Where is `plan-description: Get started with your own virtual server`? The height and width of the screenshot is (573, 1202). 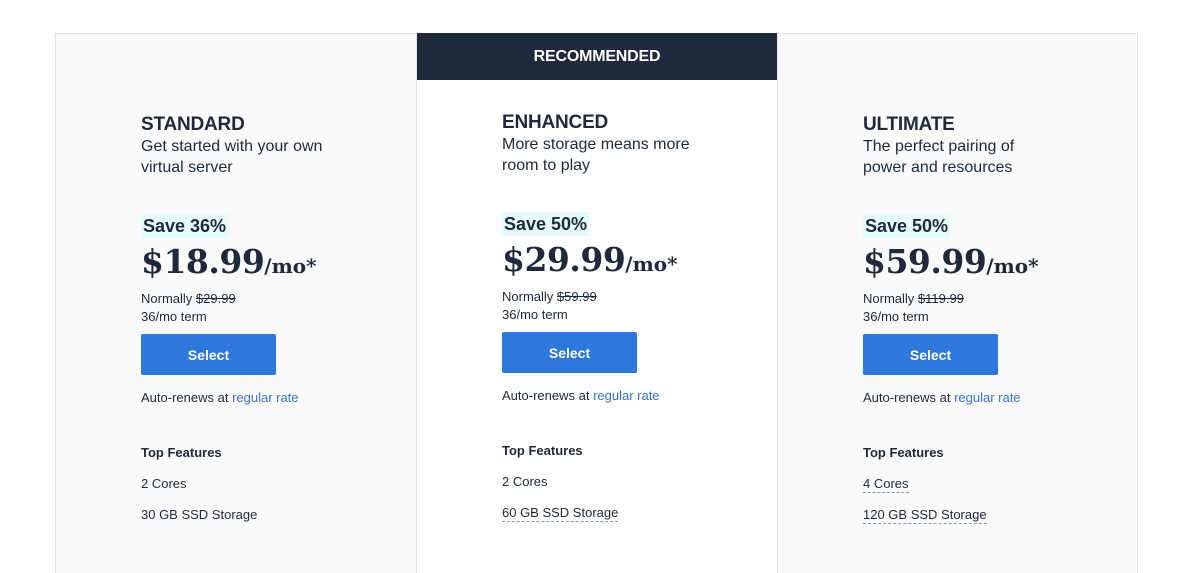 plan-description: Get started with your own virtual server is located at coordinates (232, 157).